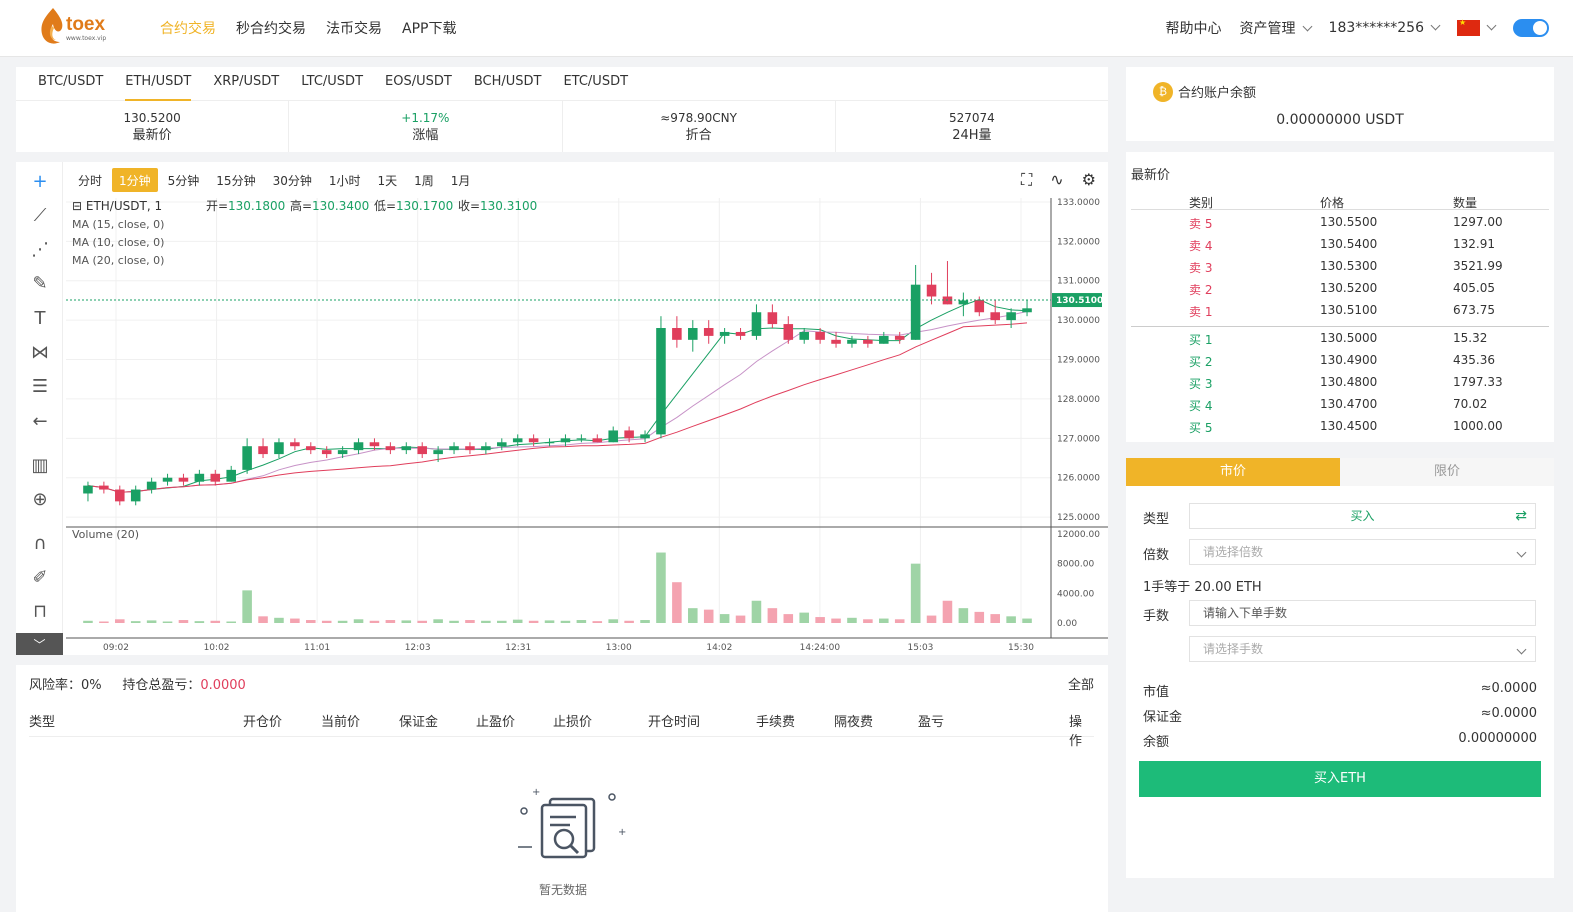 This screenshot has width=1573, height=912. What do you see at coordinates (1340, 779) in the screenshot?
I see `buy-eth-button: 买入ETH` at bounding box center [1340, 779].